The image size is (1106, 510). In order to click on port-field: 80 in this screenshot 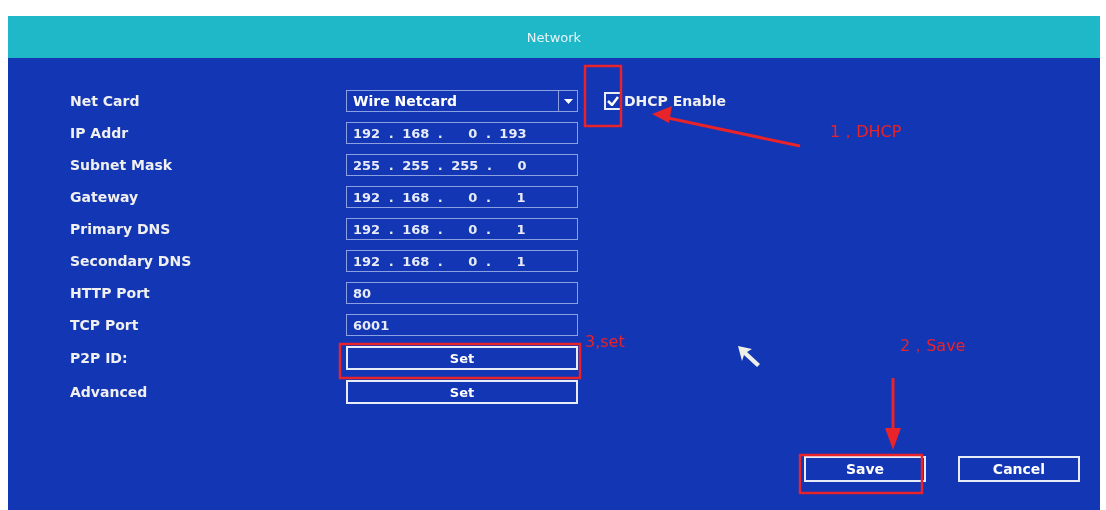, I will do `click(462, 293)`.